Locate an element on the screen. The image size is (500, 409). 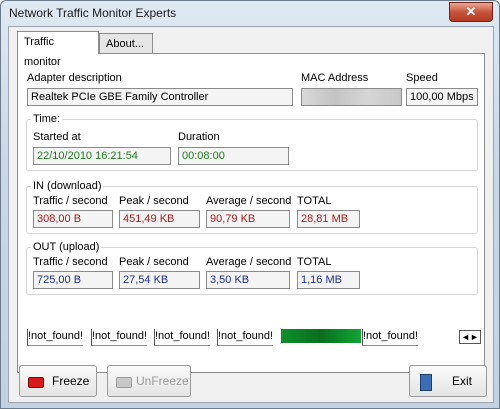
unfreeze-icon is located at coordinates (124, 382).